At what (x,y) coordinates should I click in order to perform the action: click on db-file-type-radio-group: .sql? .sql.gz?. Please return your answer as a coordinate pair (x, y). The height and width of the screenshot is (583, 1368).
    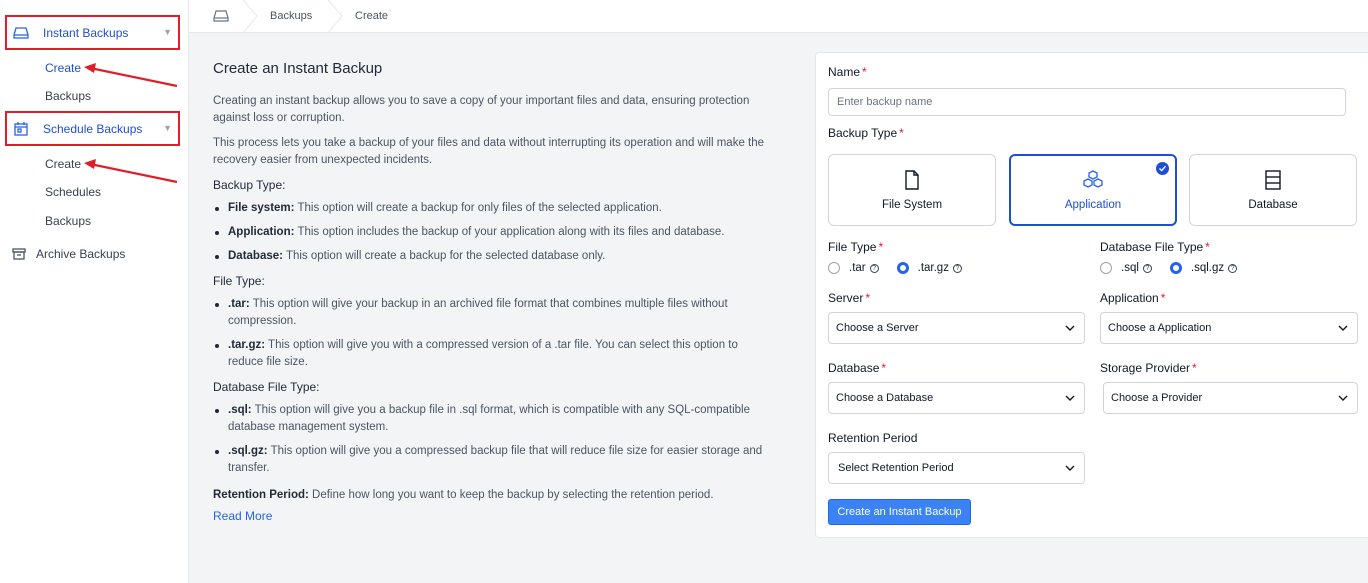
    Looking at the image, I should click on (1177, 268).